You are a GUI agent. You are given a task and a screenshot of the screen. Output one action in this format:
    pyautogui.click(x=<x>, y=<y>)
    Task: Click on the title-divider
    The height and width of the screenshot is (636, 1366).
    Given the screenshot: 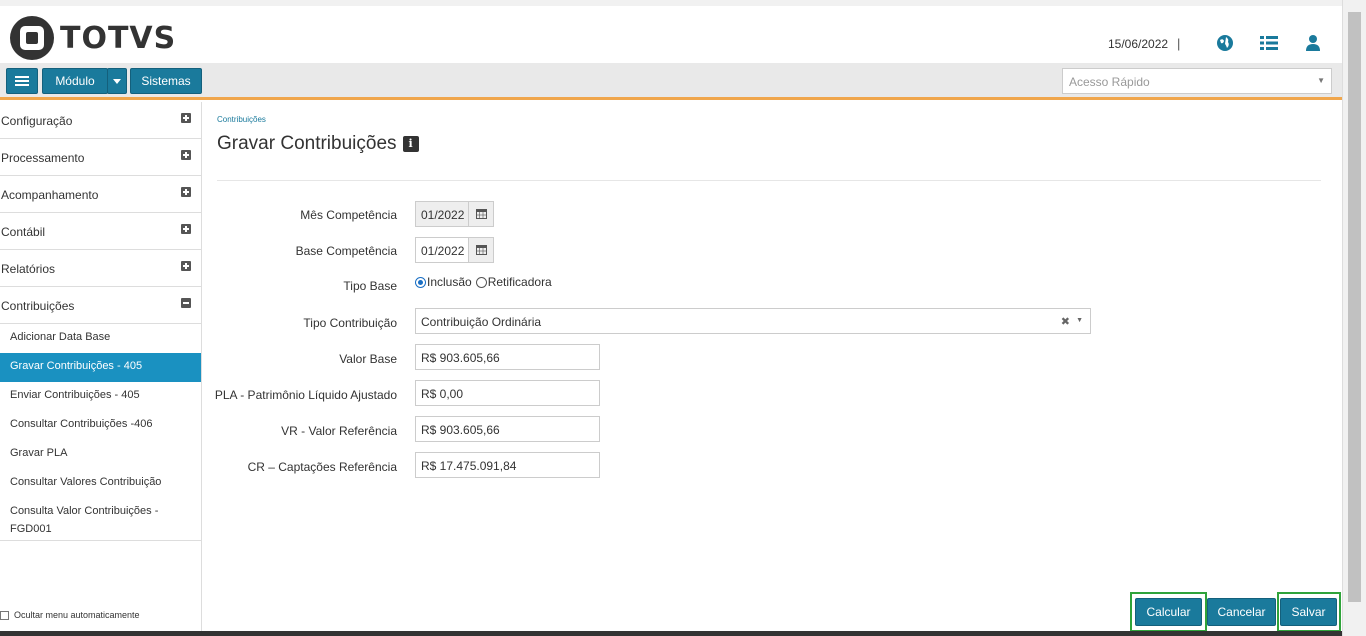 What is the action you would take?
    pyautogui.click(x=769, y=180)
    